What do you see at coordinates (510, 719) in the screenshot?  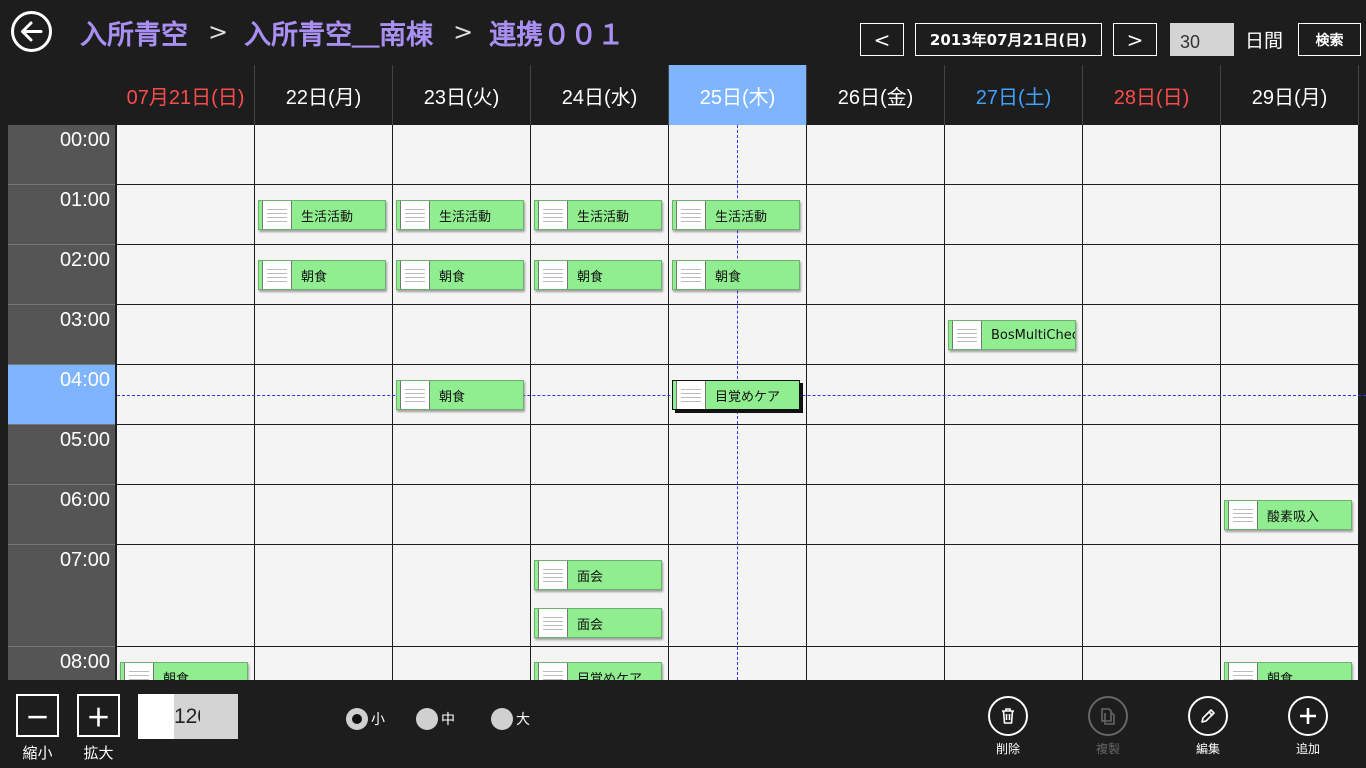 I see `size-large-radio: 大` at bounding box center [510, 719].